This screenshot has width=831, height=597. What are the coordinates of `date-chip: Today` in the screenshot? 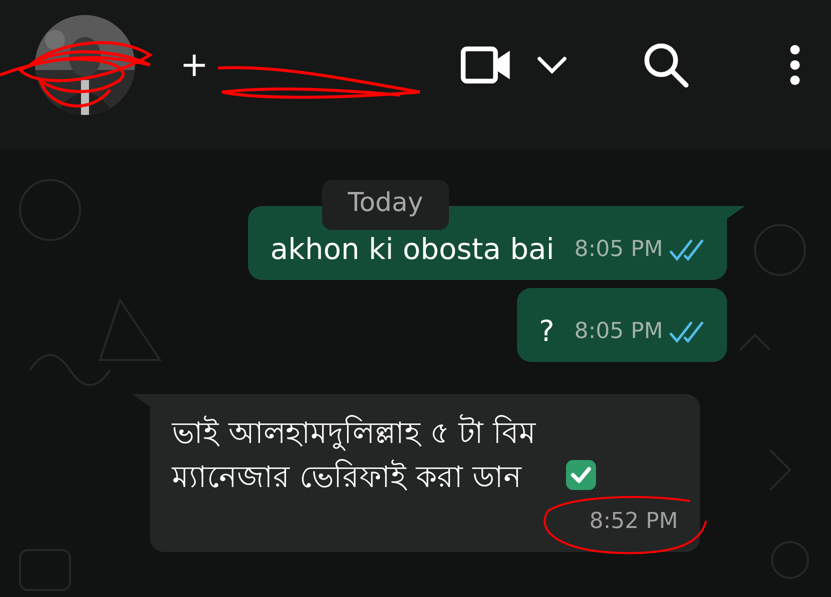 It's located at (386, 205).